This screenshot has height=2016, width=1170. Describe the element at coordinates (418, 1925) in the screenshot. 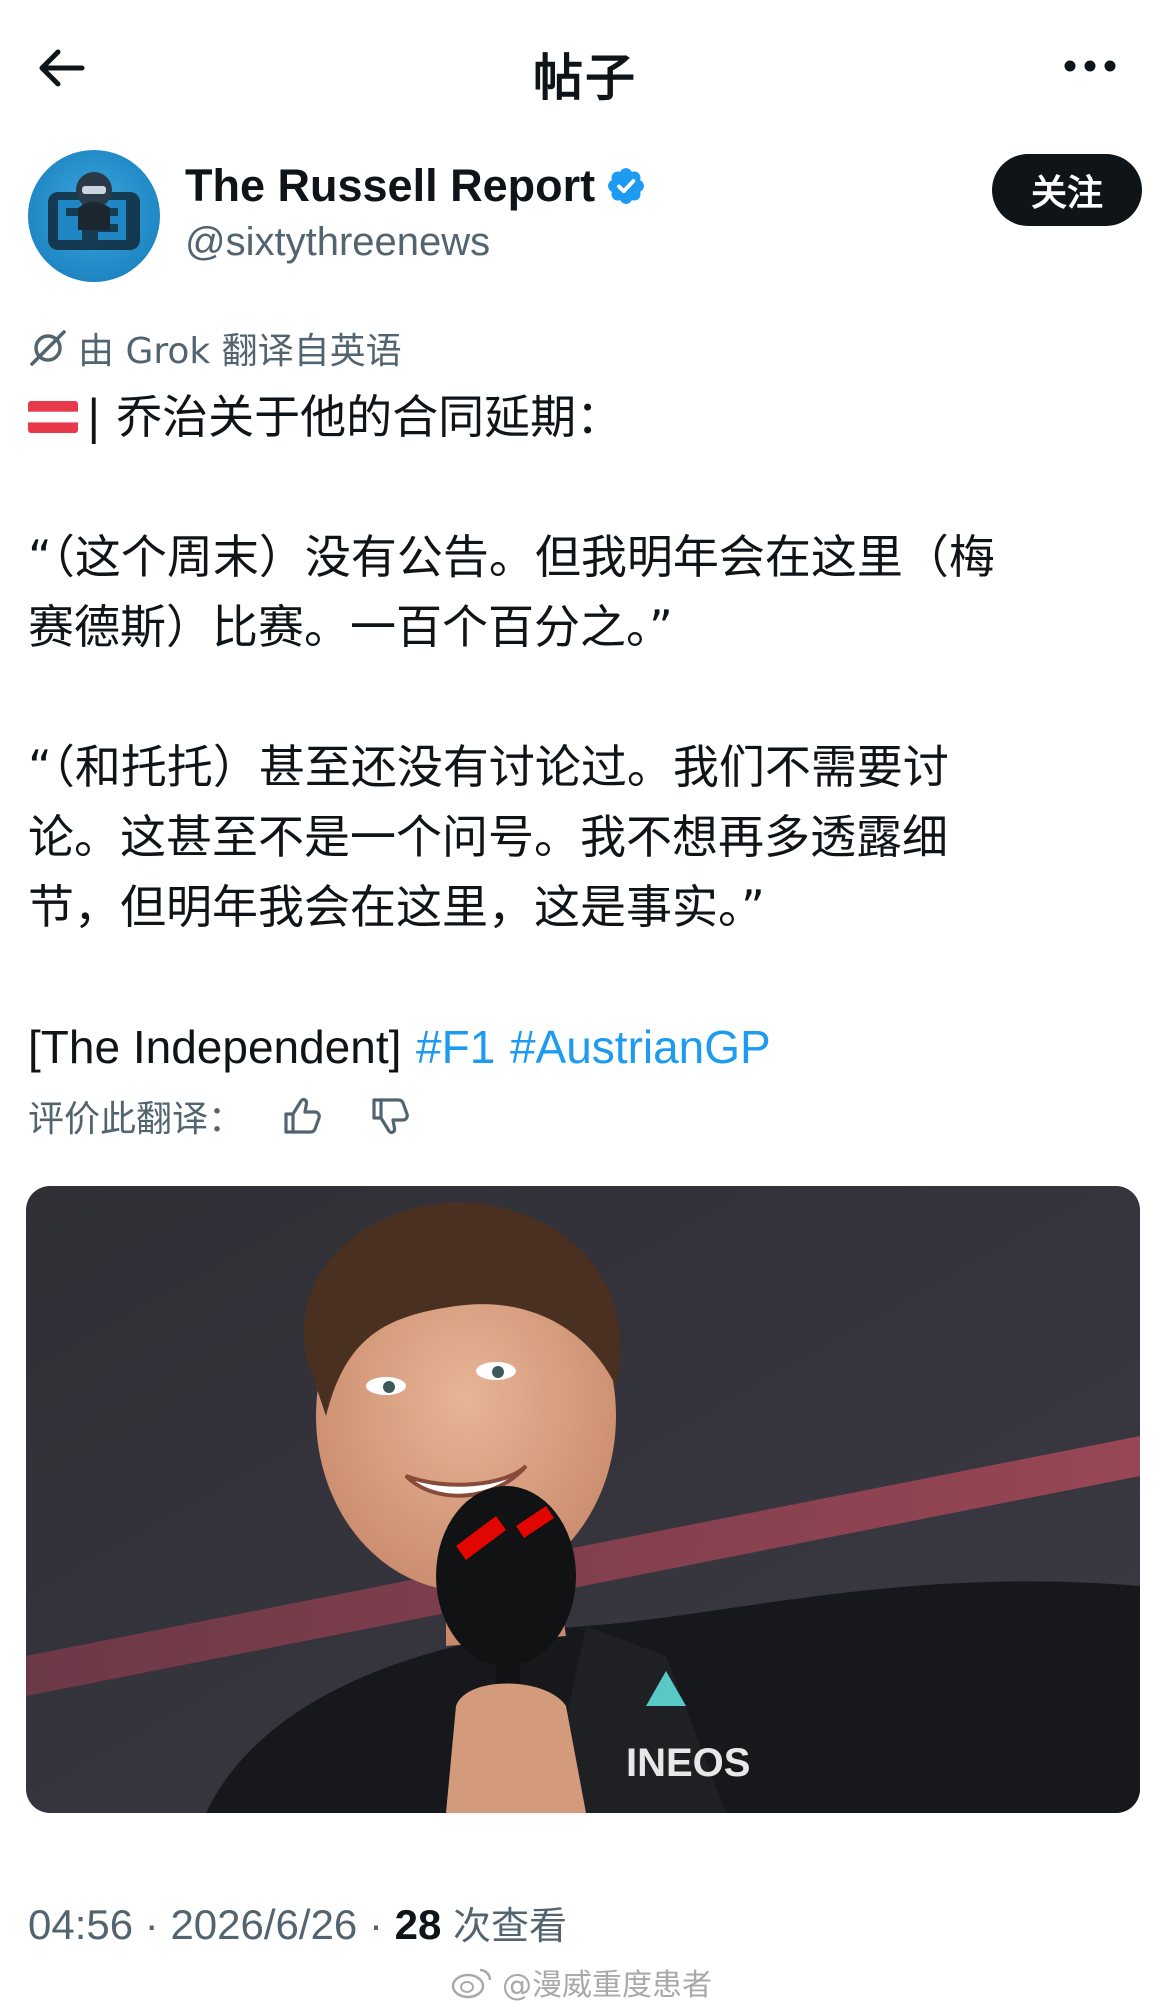

I see `view-count: 28` at that location.